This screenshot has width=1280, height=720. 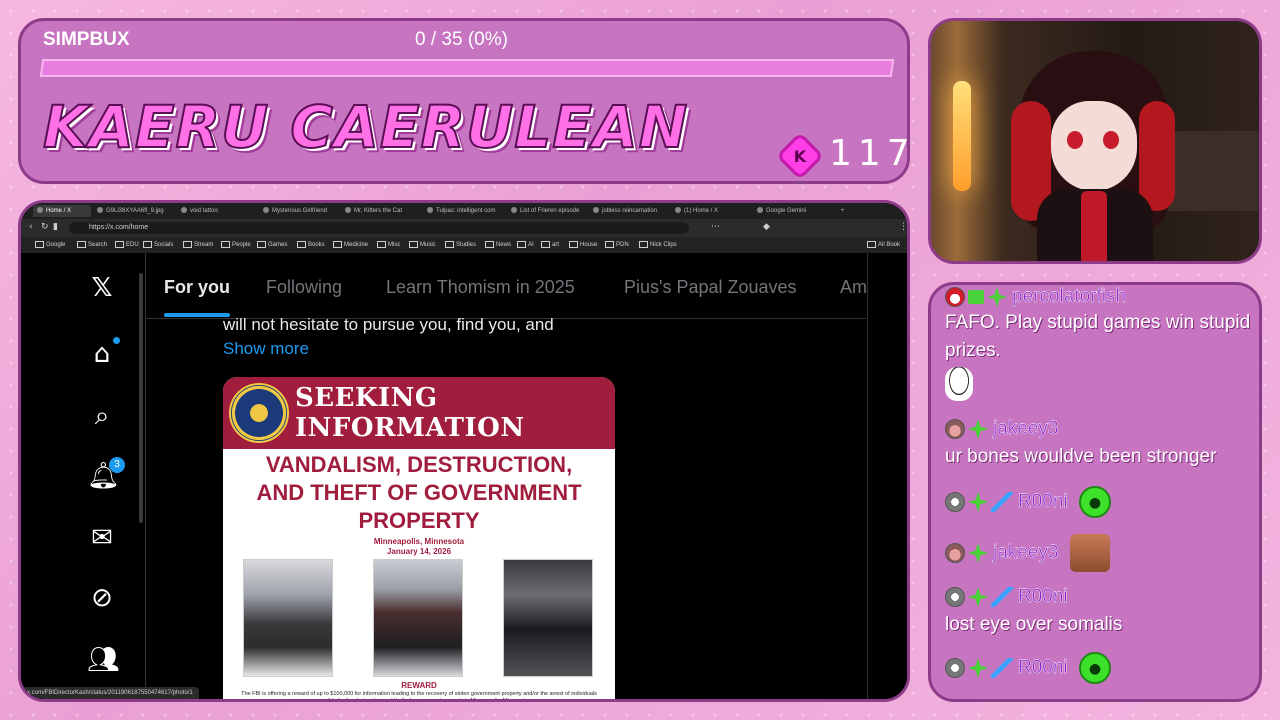 I want to click on reload-icon: ↻, so click(x=45, y=227).